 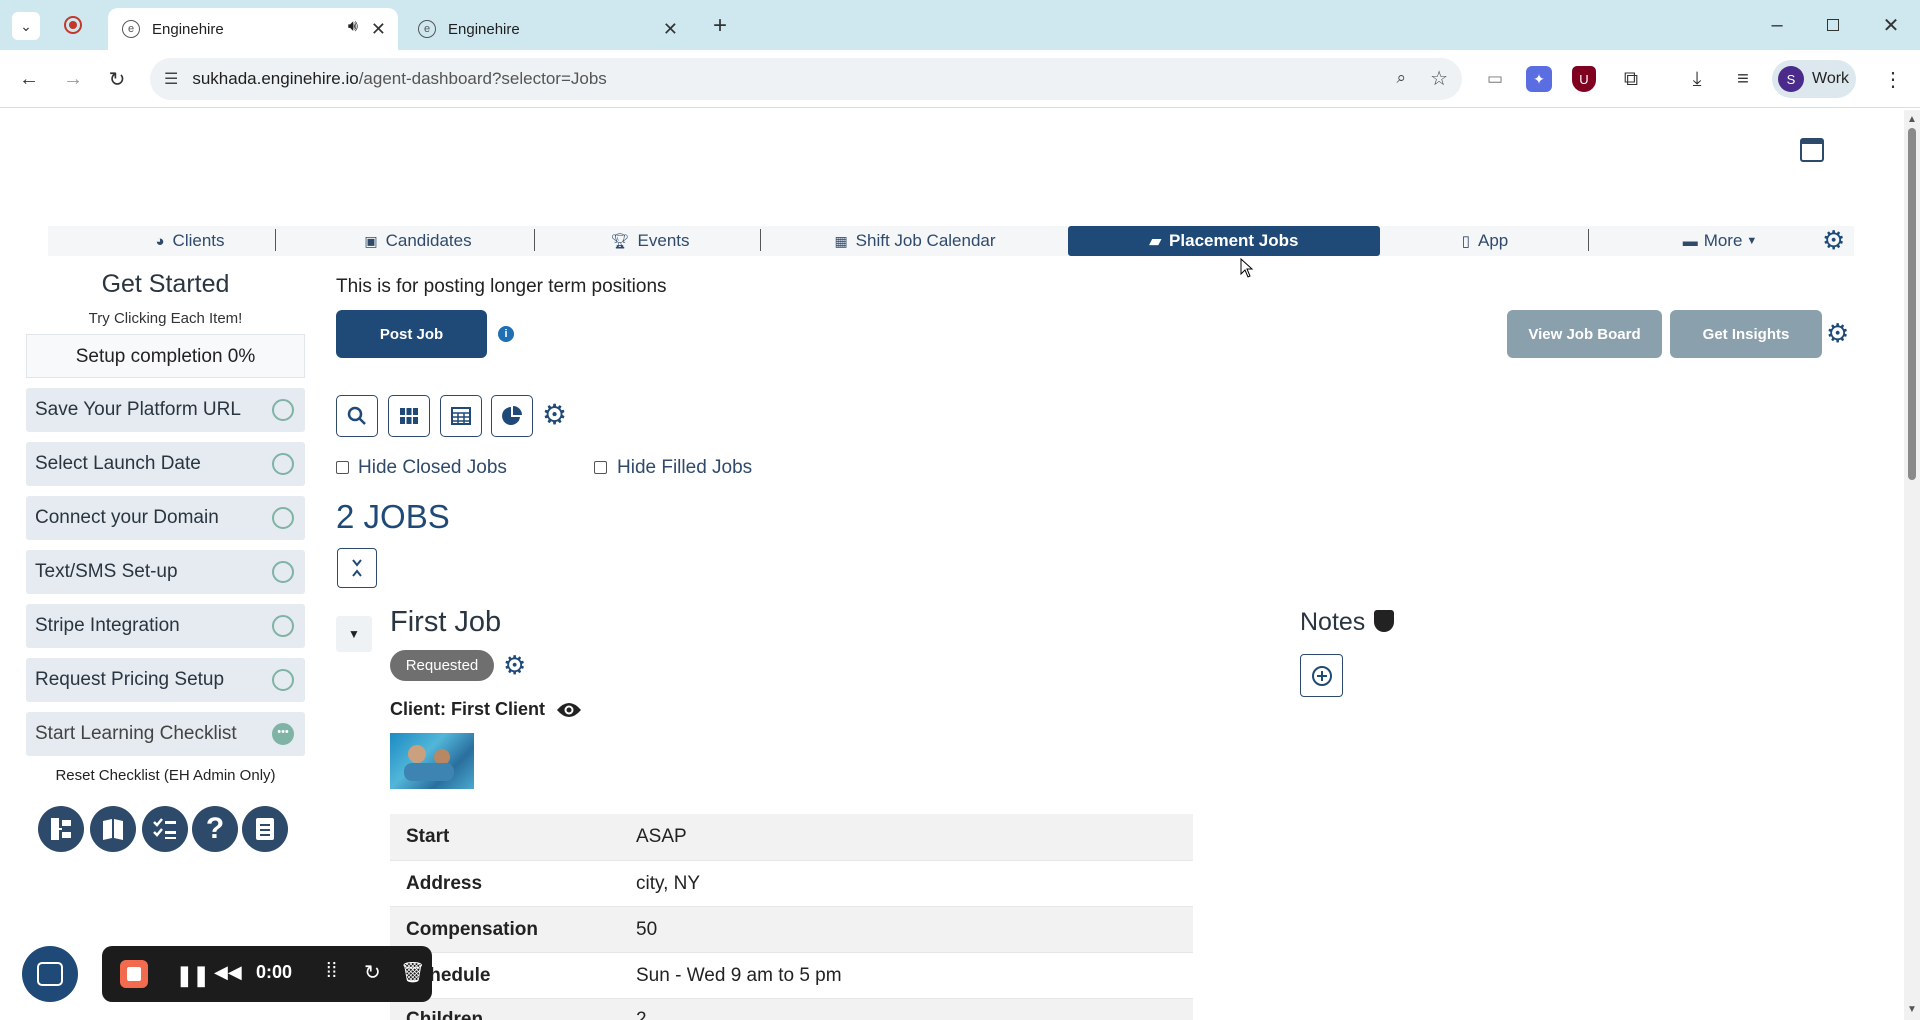 I want to click on info-icon: i, so click(x=506, y=334).